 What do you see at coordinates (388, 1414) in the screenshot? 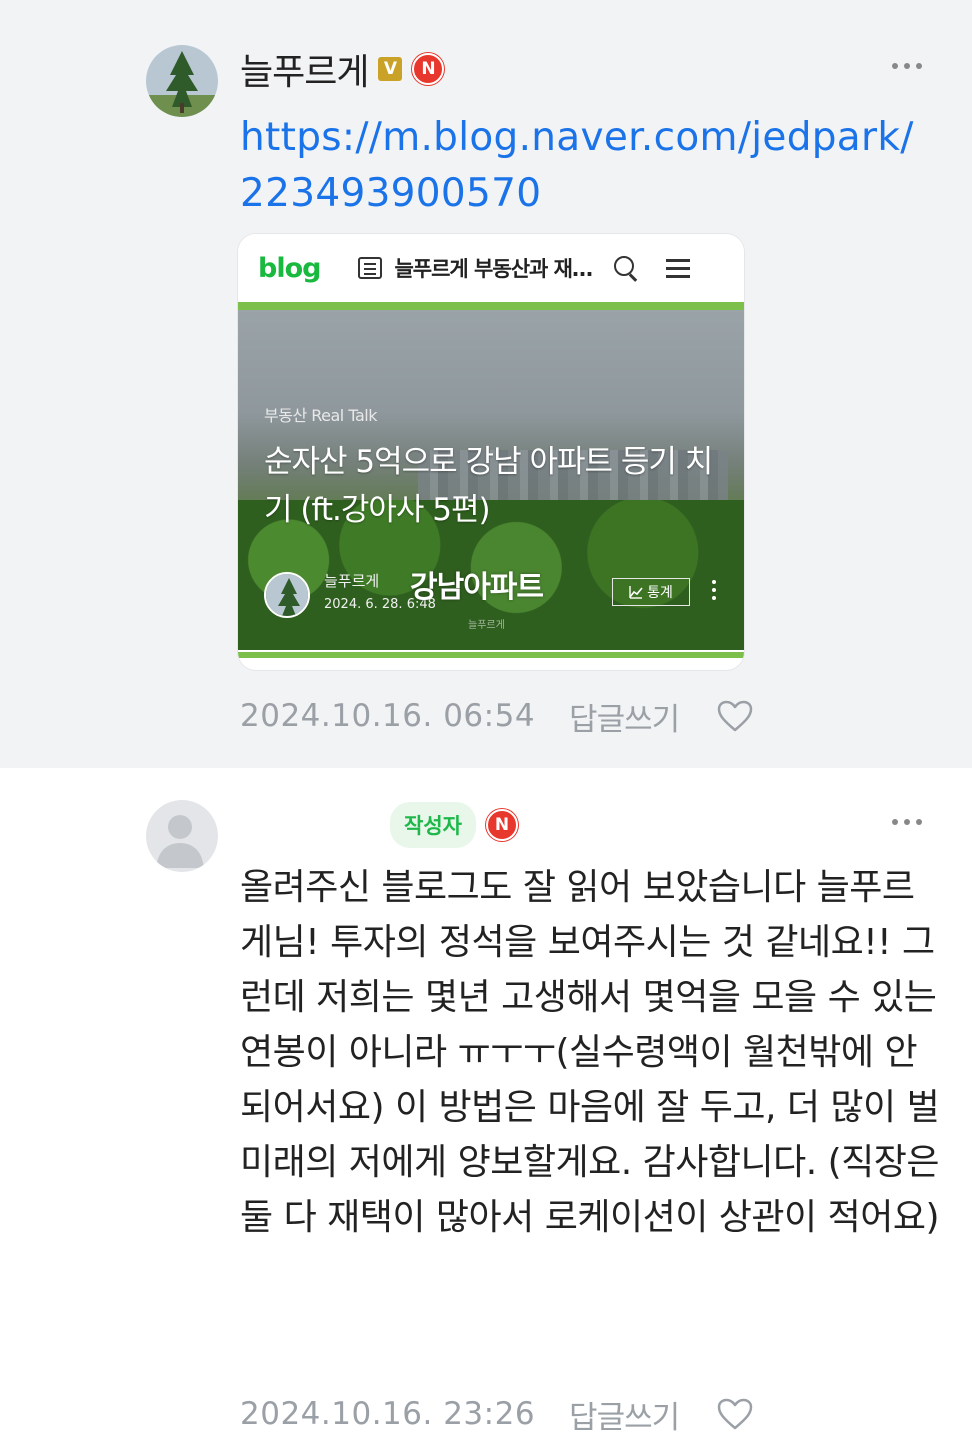
I see `comment-date: 2024.10.16. 23:26` at bounding box center [388, 1414].